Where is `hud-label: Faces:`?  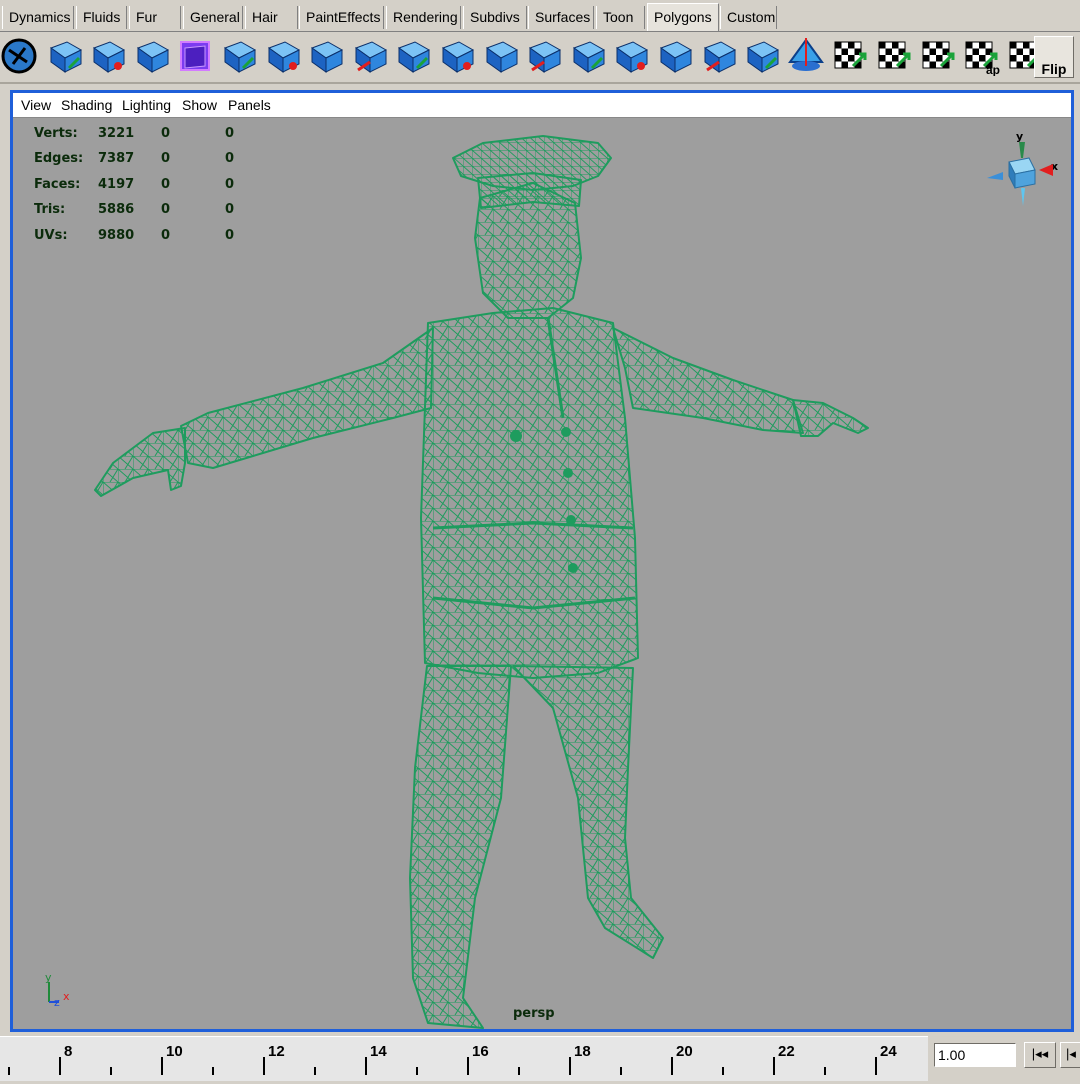
hud-label: Faces: is located at coordinates (57, 184).